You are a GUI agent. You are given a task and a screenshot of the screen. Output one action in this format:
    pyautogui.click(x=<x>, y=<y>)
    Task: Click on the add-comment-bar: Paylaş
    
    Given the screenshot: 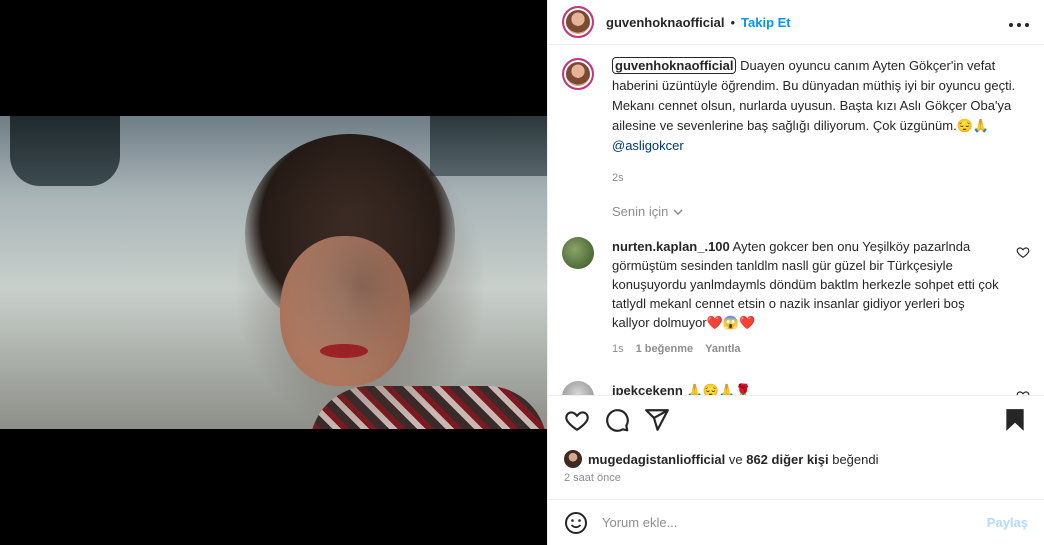 What is the action you would take?
    pyautogui.click(x=796, y=522)
    